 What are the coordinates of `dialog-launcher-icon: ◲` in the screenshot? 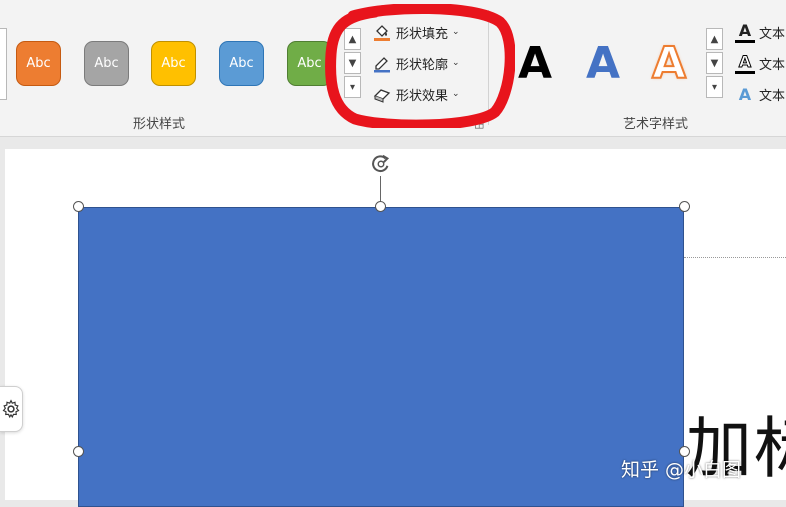 It's located at (479, 123).